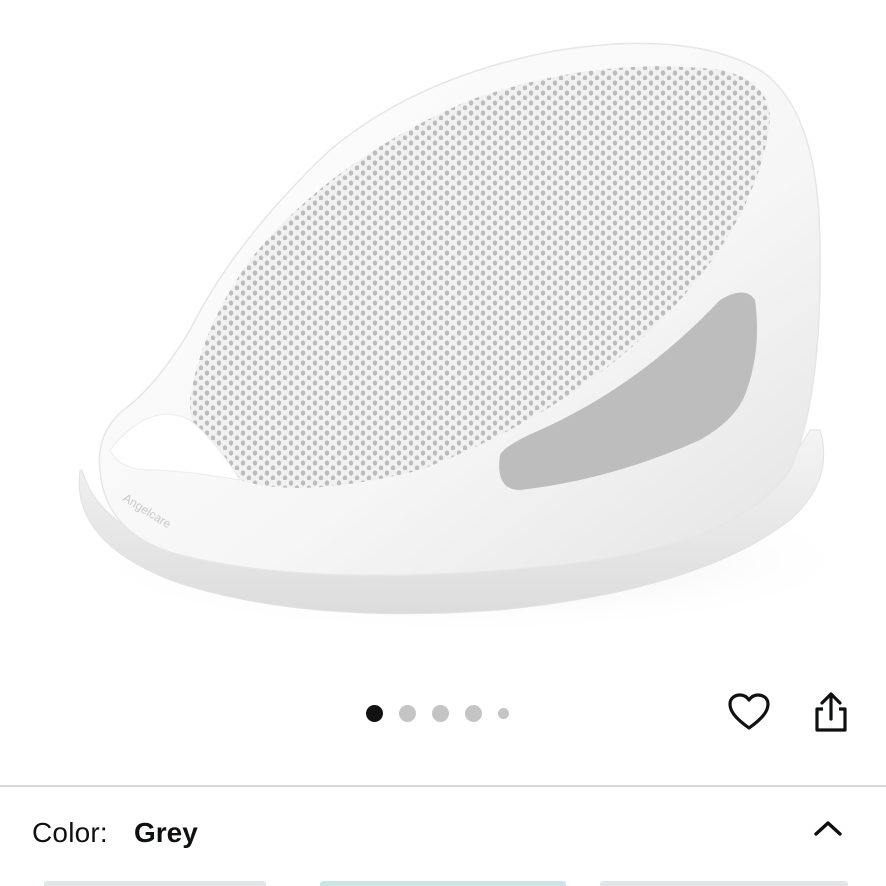 The height and width of the screenshot is (886, 886). I want to click on color-label: Color:, so click(70, 832).